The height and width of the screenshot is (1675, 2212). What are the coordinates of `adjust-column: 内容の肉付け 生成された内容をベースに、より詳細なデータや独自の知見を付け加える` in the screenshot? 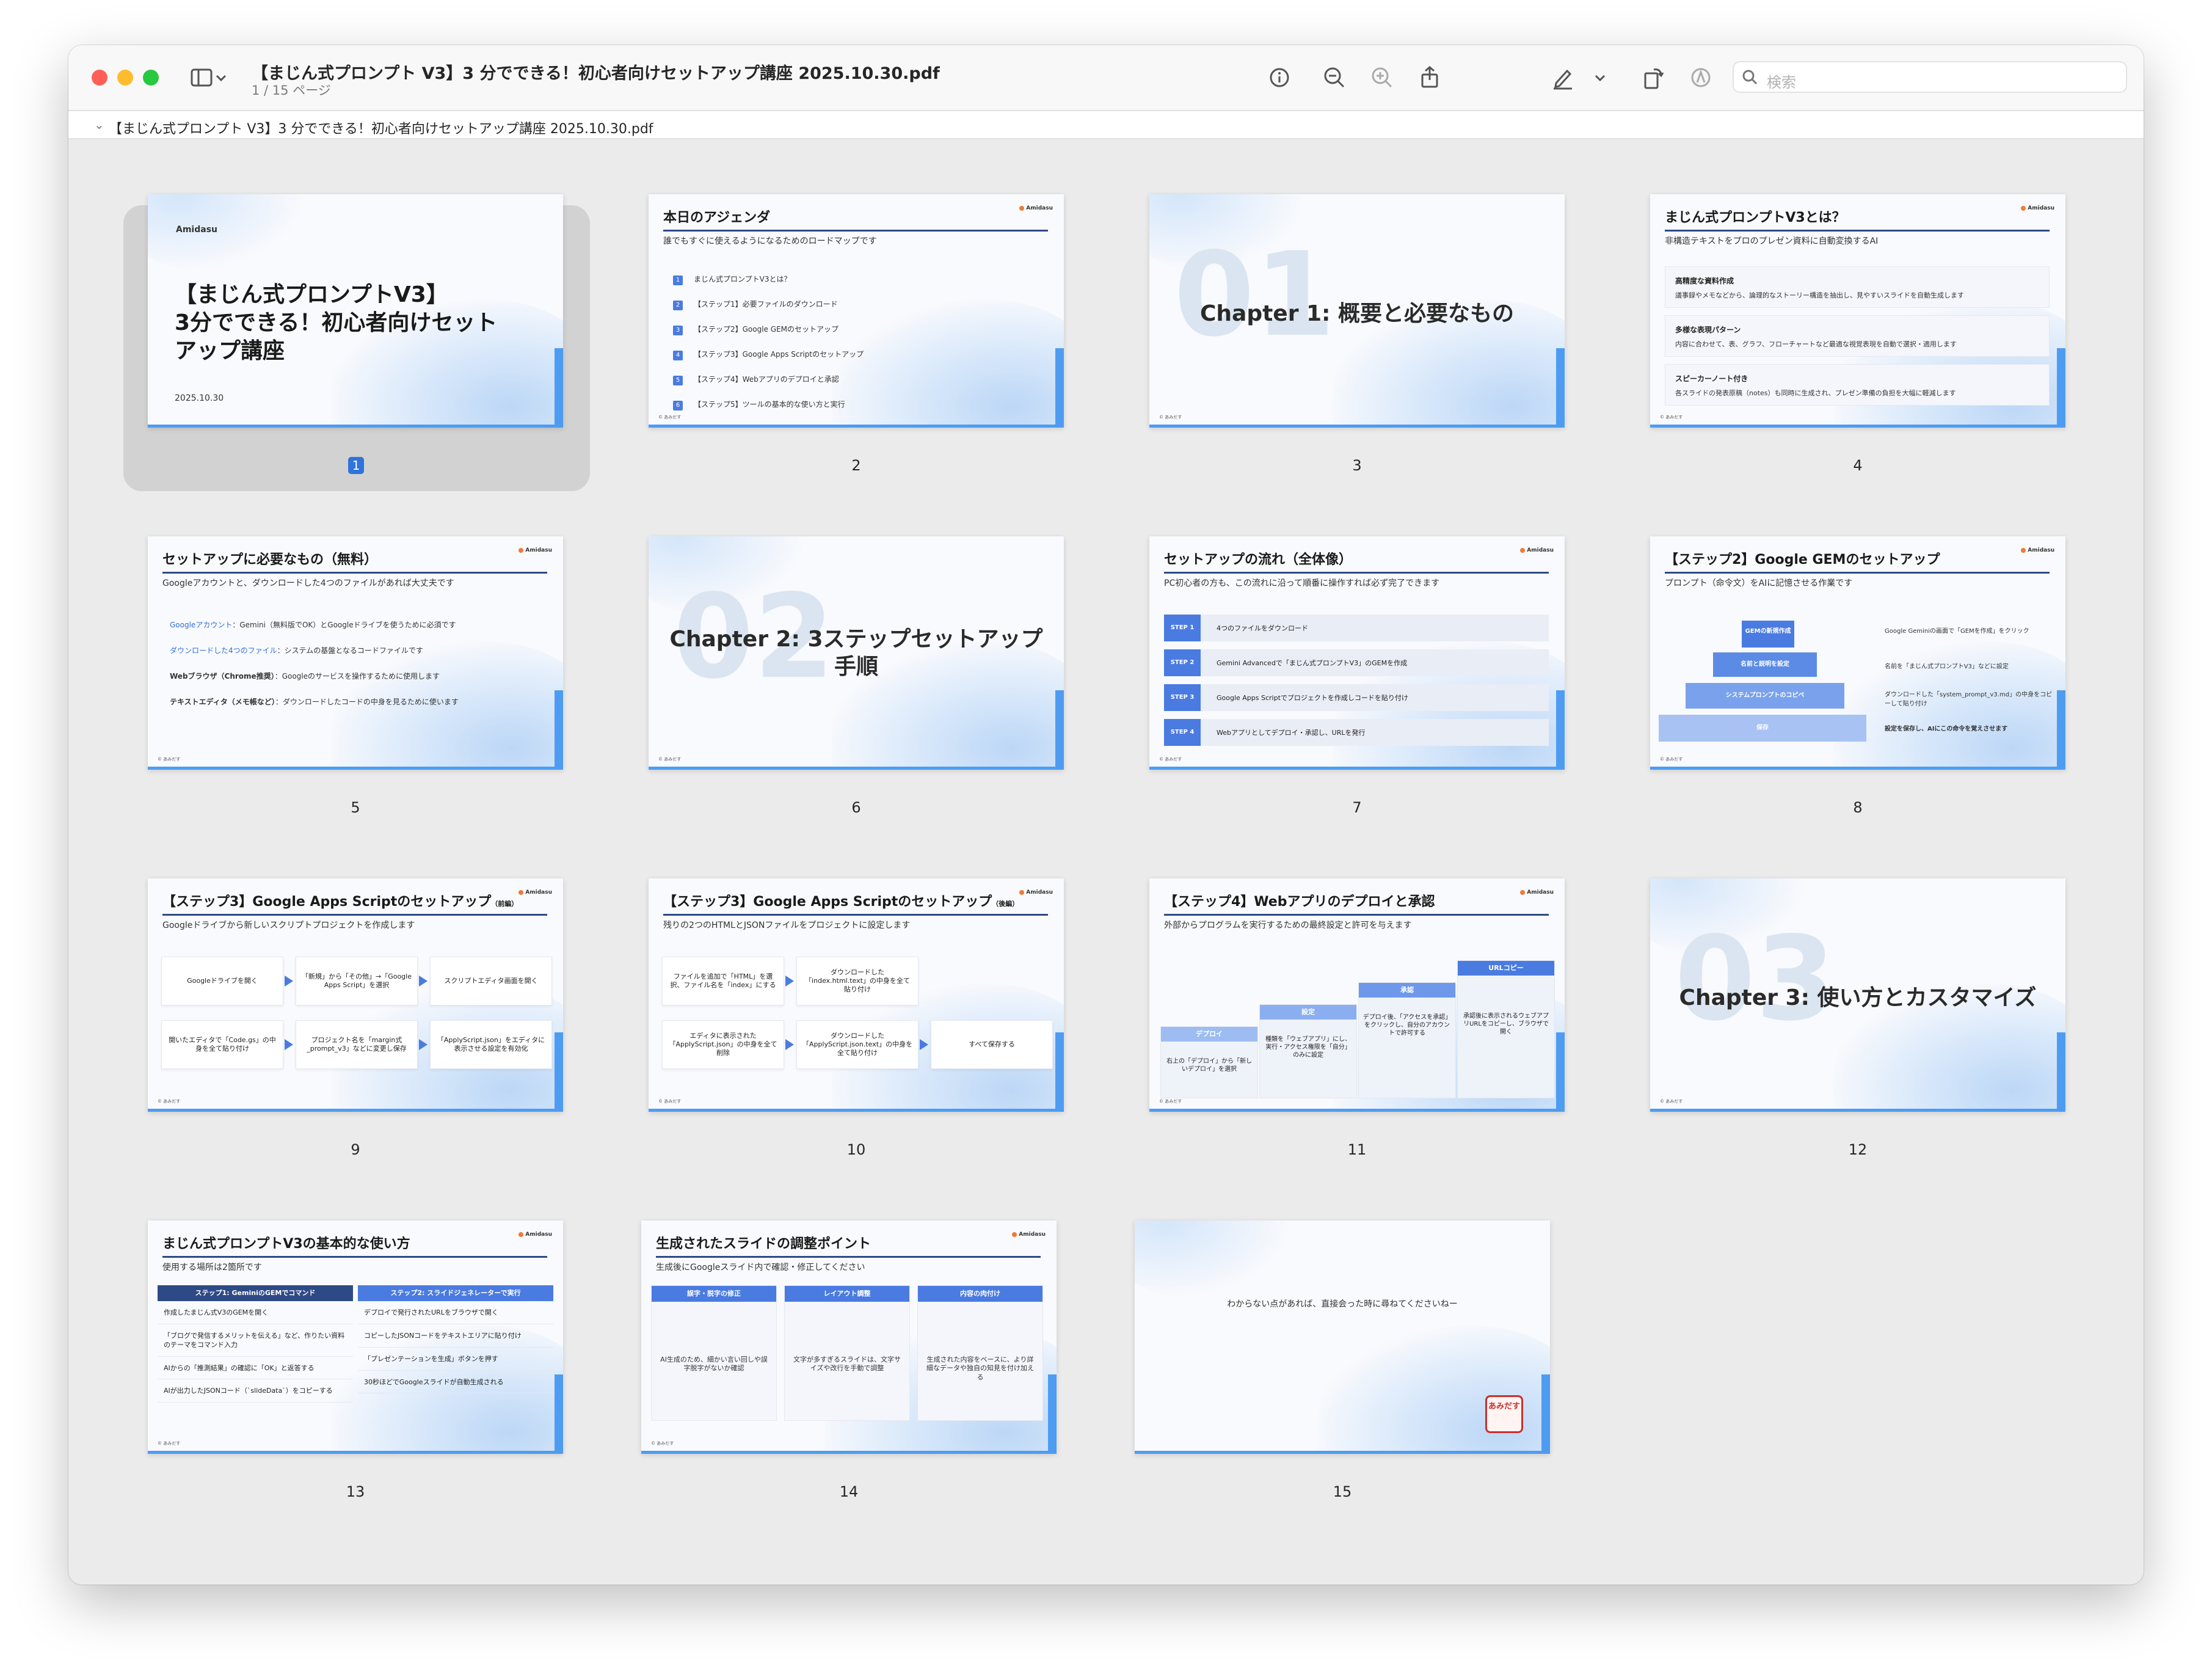 It's located at (980, 1353).